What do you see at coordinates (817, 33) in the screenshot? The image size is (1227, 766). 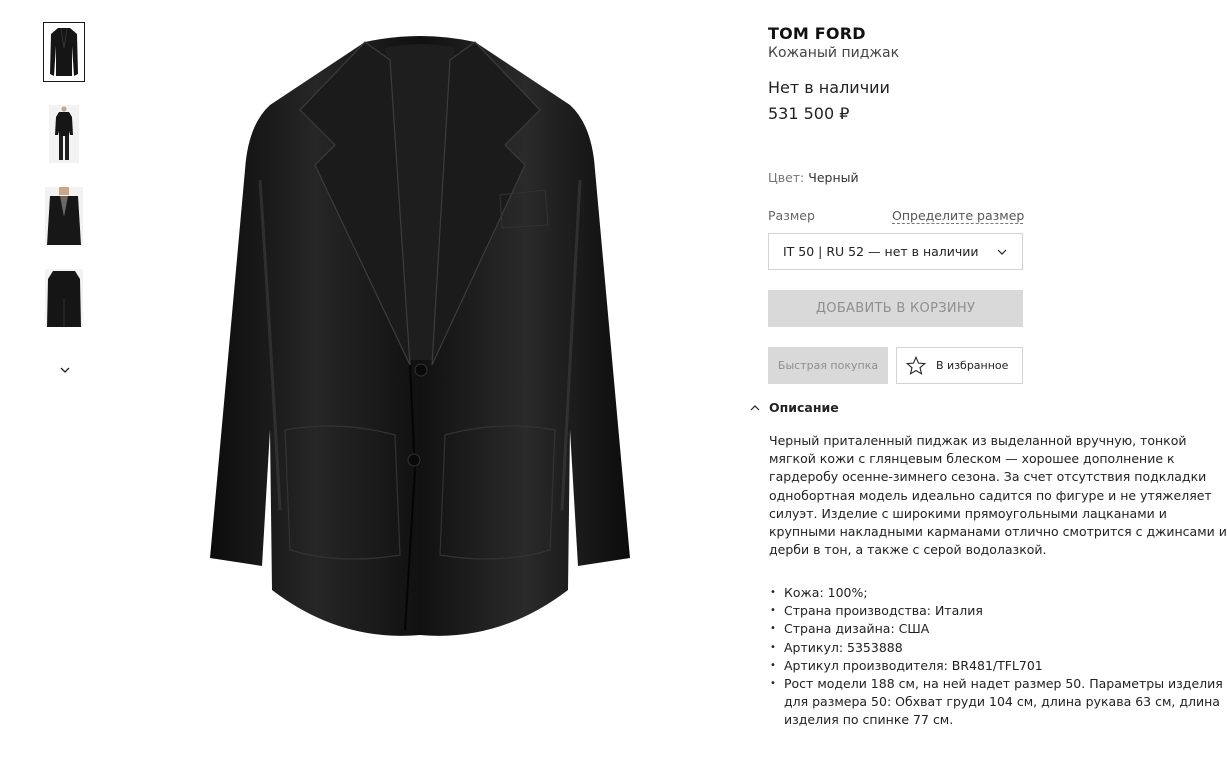 I see `product-brand: TOM FORD` at bounding box center [817, 33].